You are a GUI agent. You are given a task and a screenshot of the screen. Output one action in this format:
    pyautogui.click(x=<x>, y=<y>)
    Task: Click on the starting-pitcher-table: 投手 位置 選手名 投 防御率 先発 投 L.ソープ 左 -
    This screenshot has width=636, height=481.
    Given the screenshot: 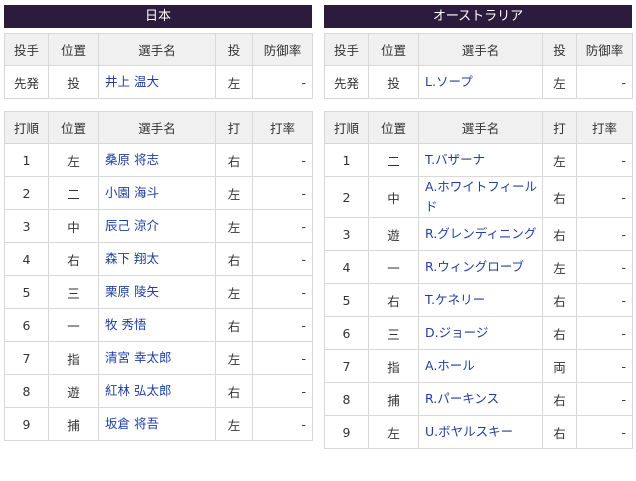 What is the action you would take?
    pyautogui.click(x=478, y=66)
    